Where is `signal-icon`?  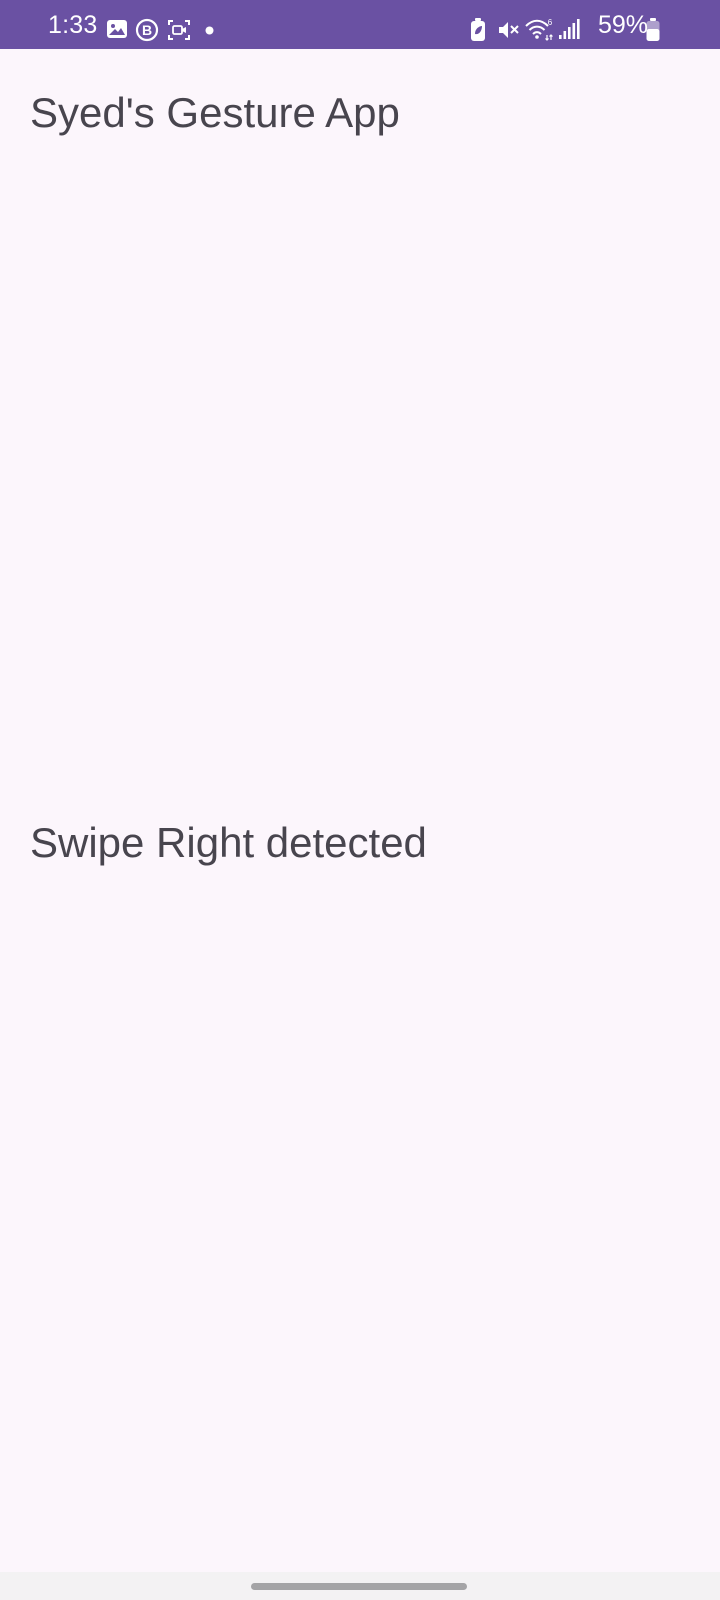 signal-icon is located at coordinates (569, 29).